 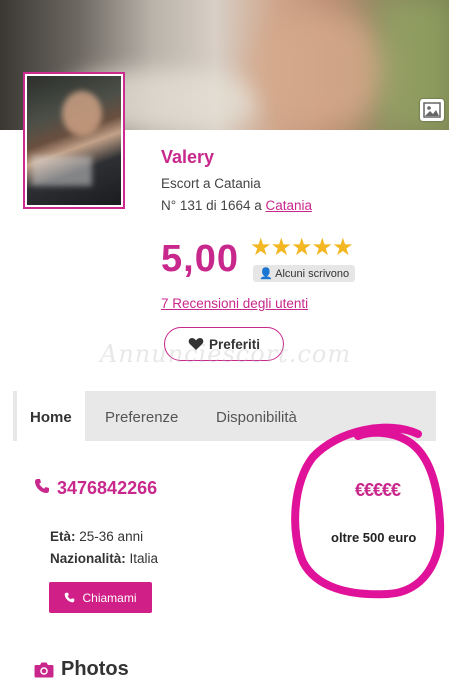 I want to click on some-write-label: Alcuni scrivono, so click(x=312, y=274).